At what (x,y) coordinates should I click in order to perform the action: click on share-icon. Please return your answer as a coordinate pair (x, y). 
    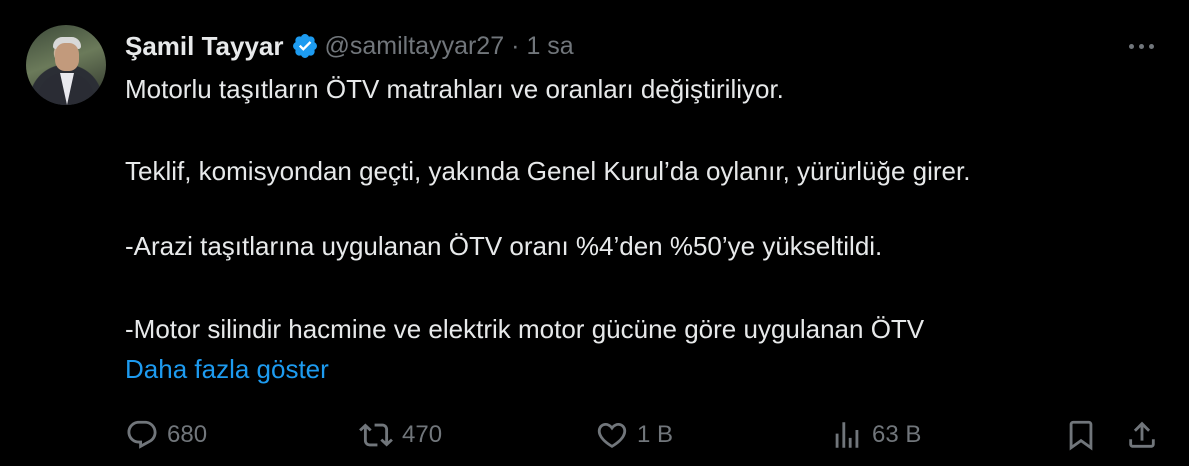
    Looking at the image, I should click on (1142, 435).